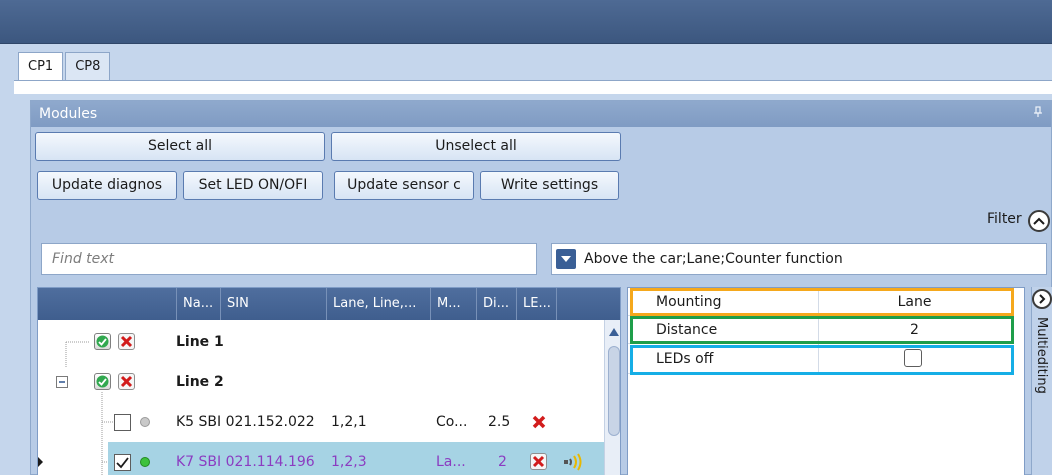 This screenshot has width=1052, height=475. I want to click on row-checkbox, so click(122, 422).